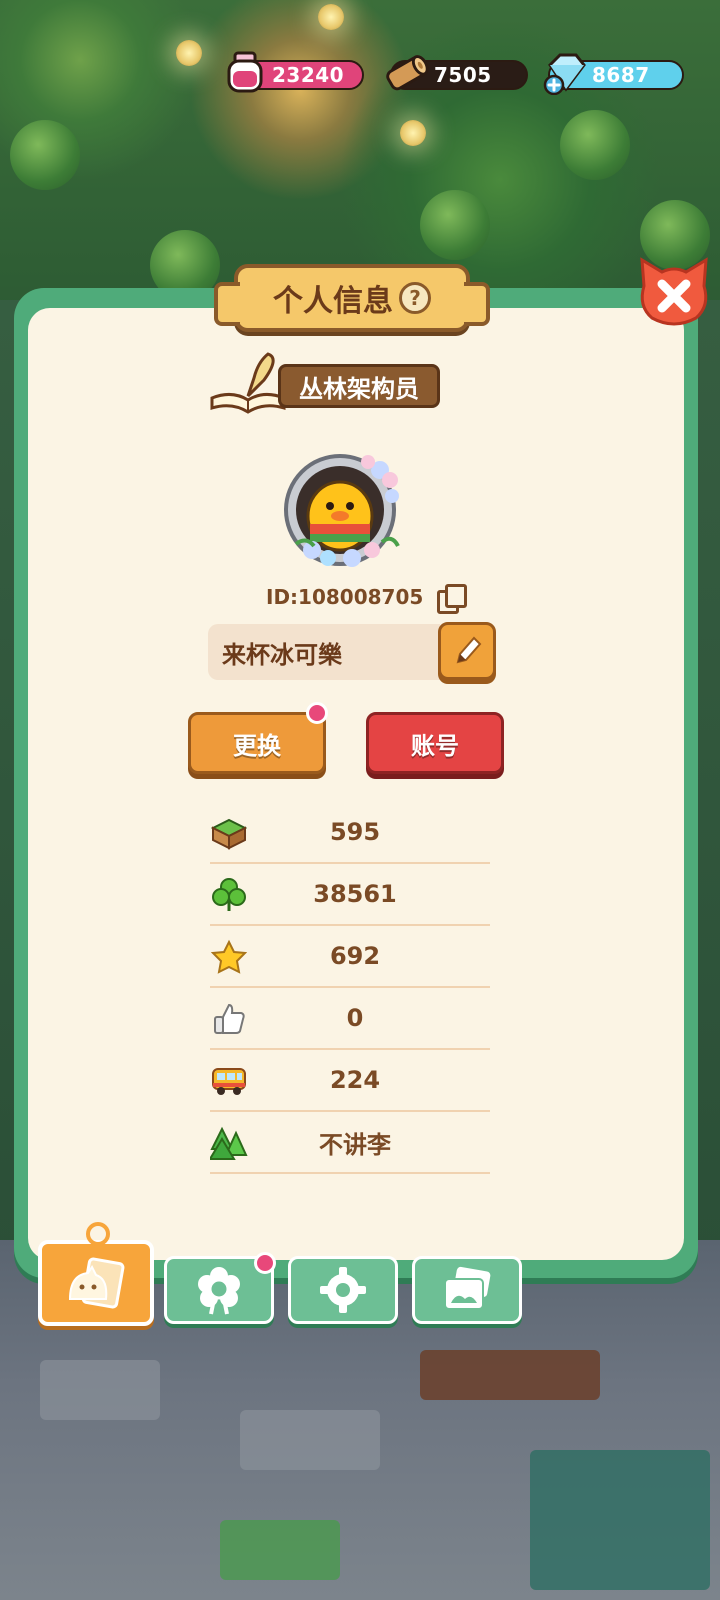  I want to click on stat-row-forest: 不讲李, so click(350, 1143).